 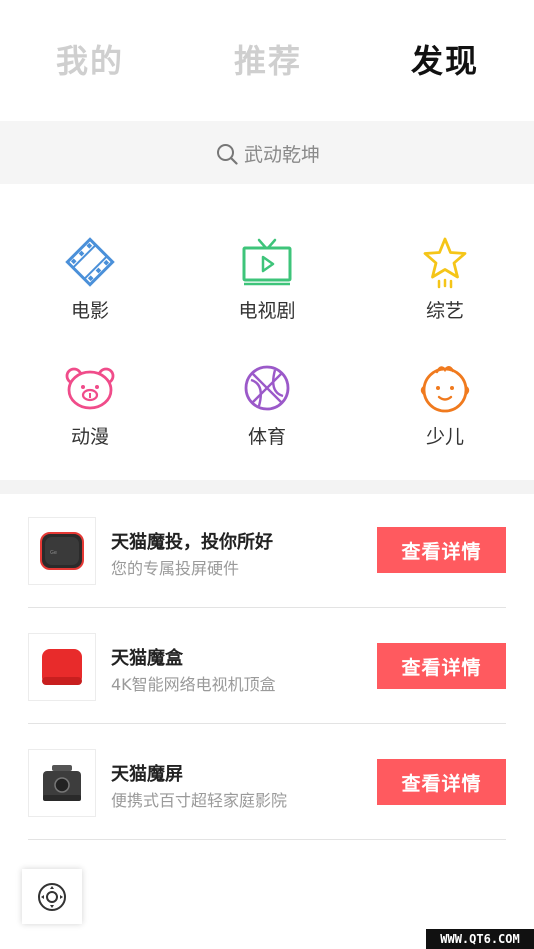 I want to click on search-bar: 武动乾坤, so click(x=267, y=152).